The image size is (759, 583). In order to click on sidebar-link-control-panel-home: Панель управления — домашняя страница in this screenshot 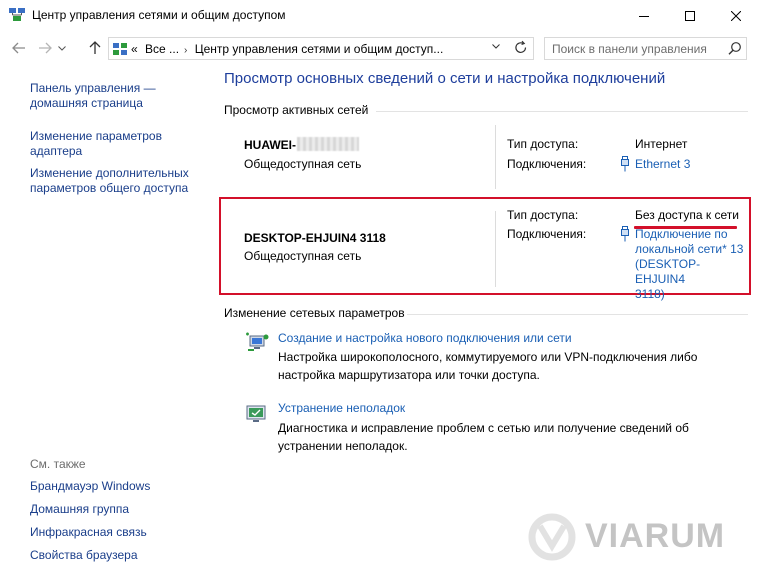, I will do `click(93, 96)`.